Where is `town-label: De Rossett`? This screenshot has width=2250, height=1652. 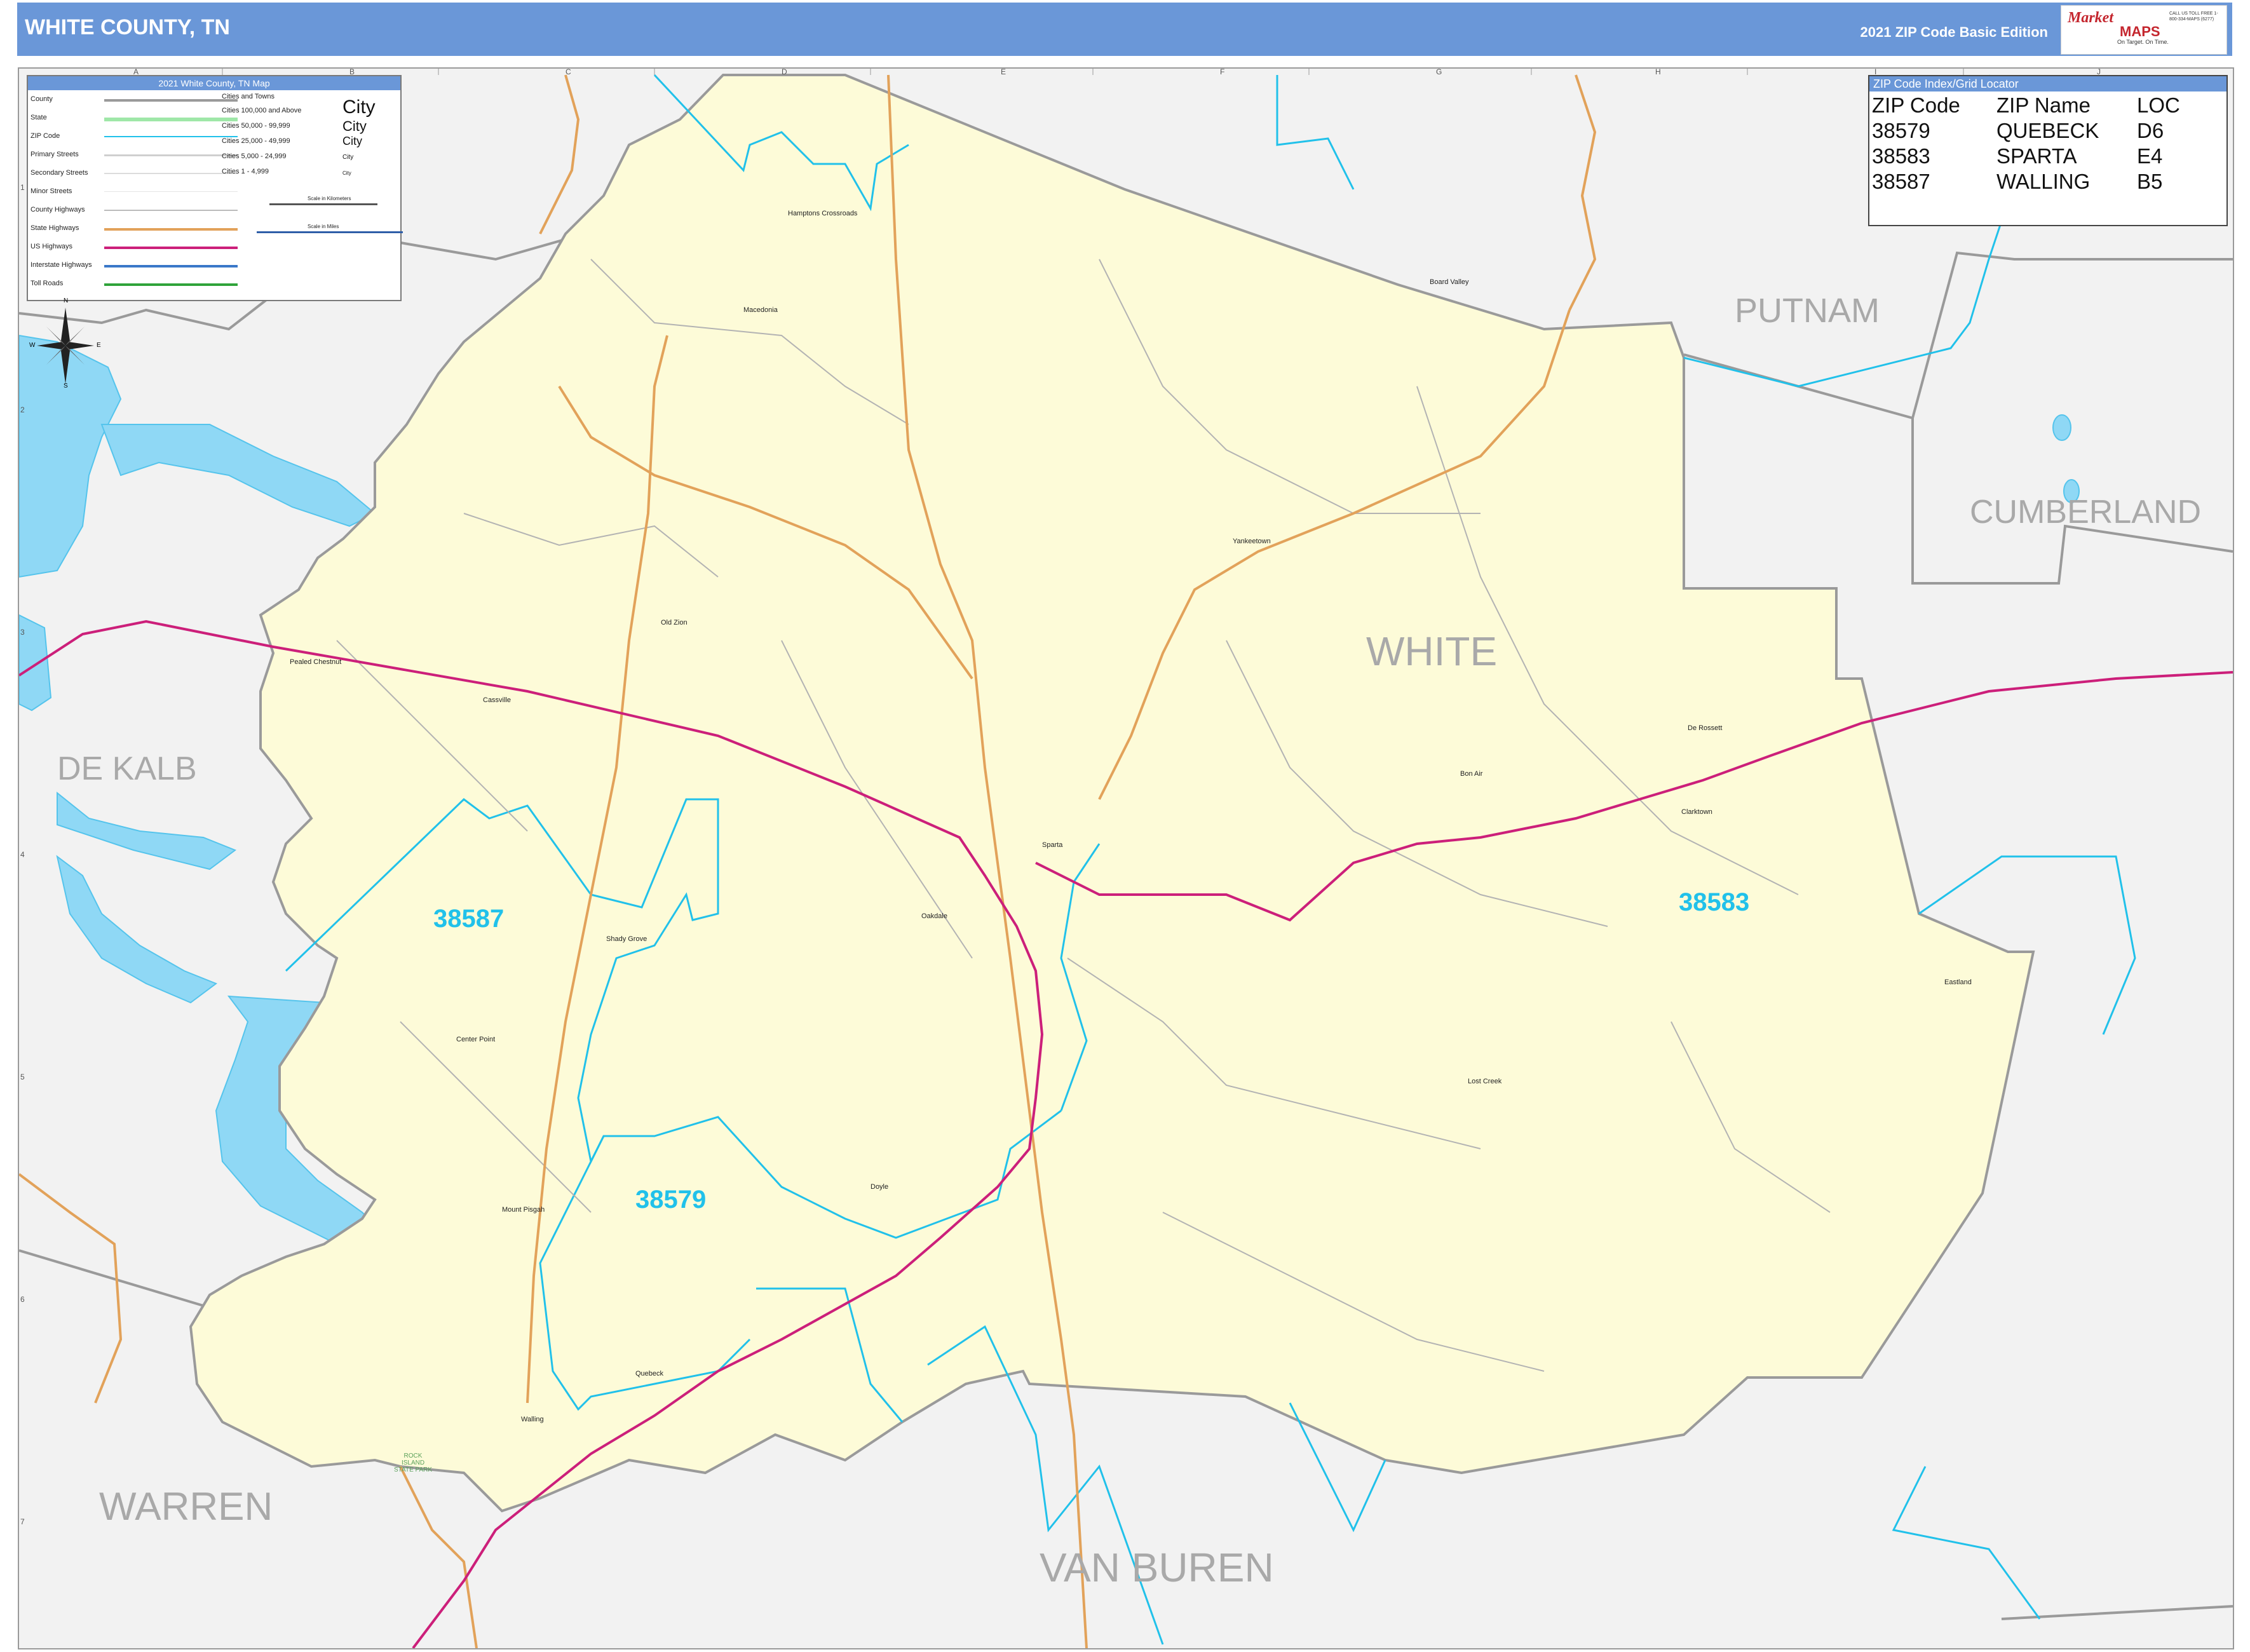 town-label: De Rossett is located at coordinates (1705, 728).